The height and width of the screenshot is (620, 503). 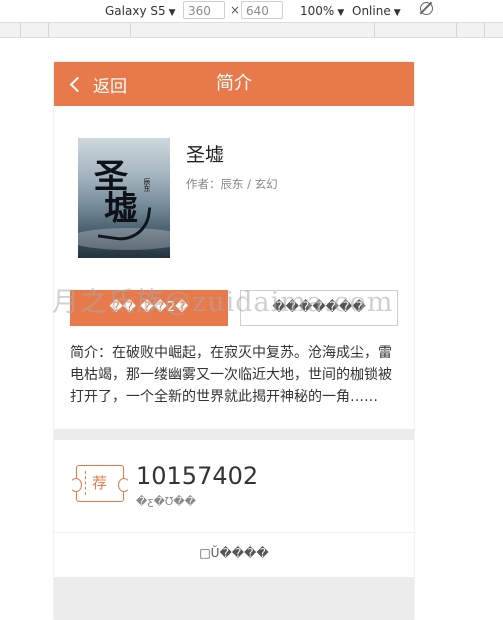 What do you see at coordinates (262, 10) in the screenshot?
I see `height-input: 640` at bounding box center [262, 10].